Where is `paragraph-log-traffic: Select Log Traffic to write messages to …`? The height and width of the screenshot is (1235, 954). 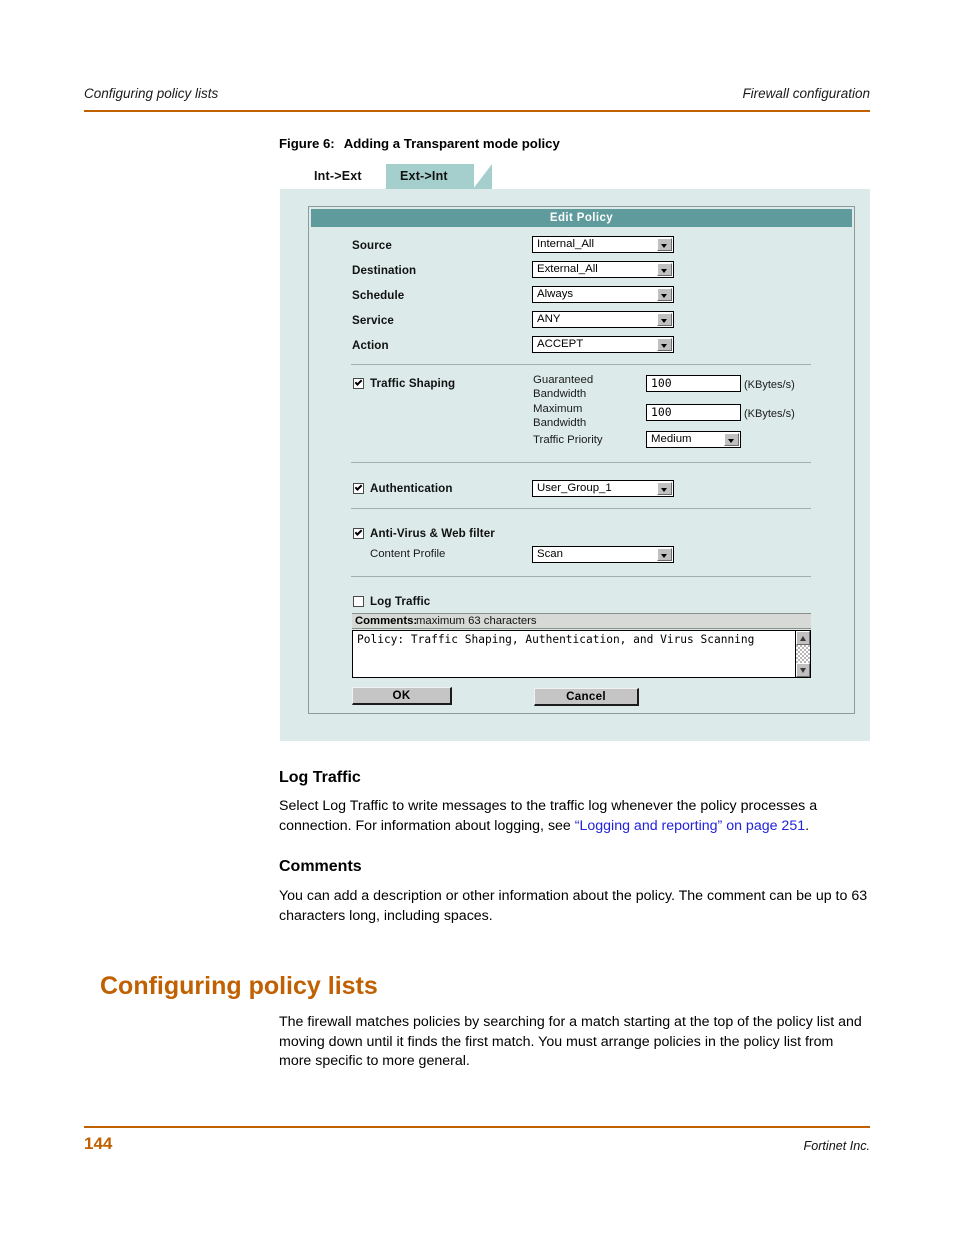
paragraph-log-traffic: Select Log Traffic to write messages to … is located at coordinates (573, 816).